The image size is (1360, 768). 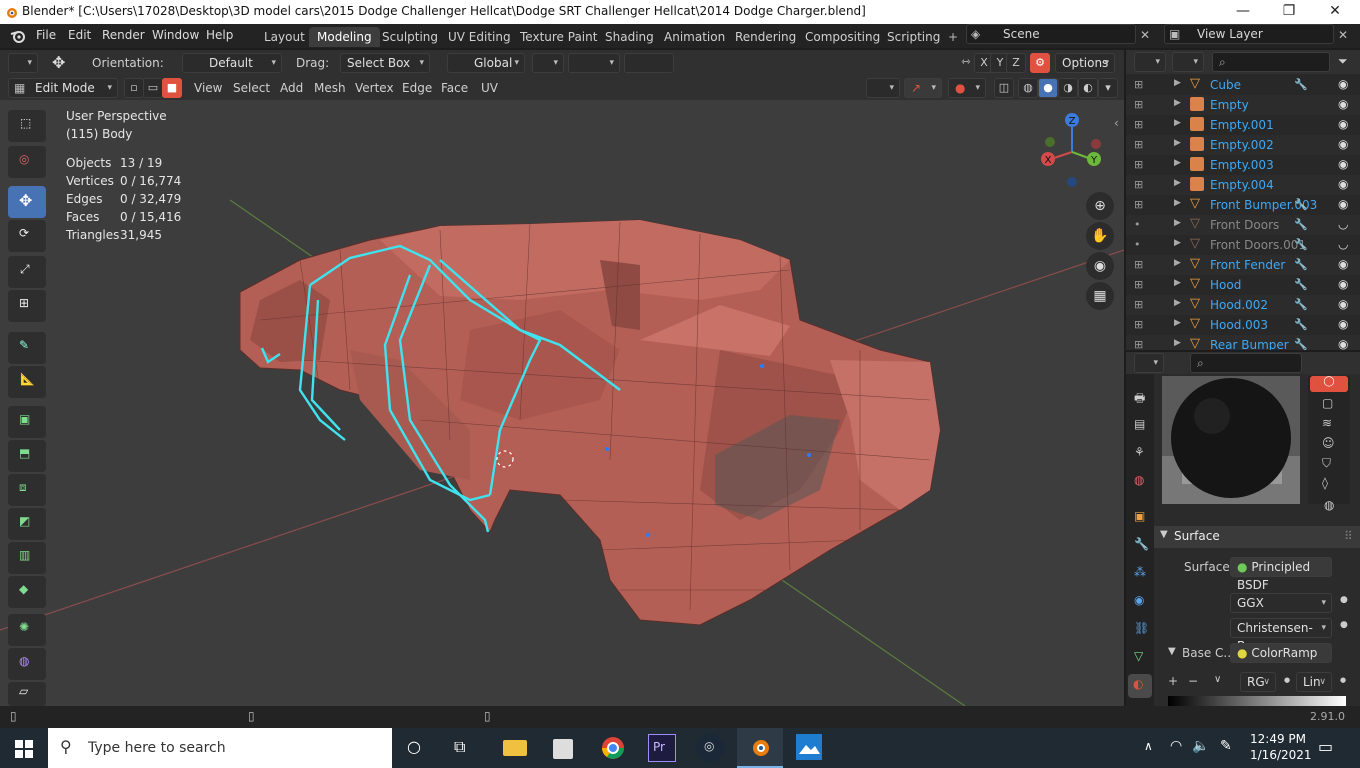 I want to click on notifications-icon: ▭, so click(x=1325, y=746).